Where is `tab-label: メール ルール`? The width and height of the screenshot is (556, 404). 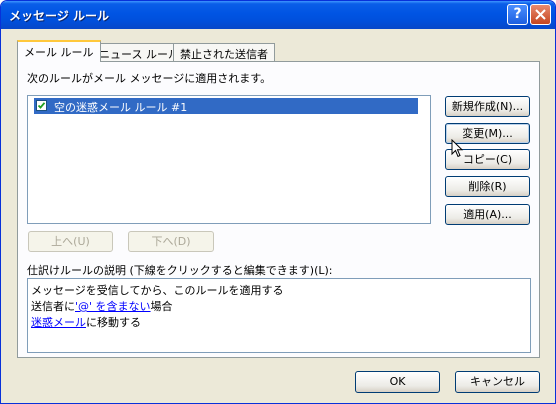 tab-label: メール ルール is located at coordinates (59, 52).